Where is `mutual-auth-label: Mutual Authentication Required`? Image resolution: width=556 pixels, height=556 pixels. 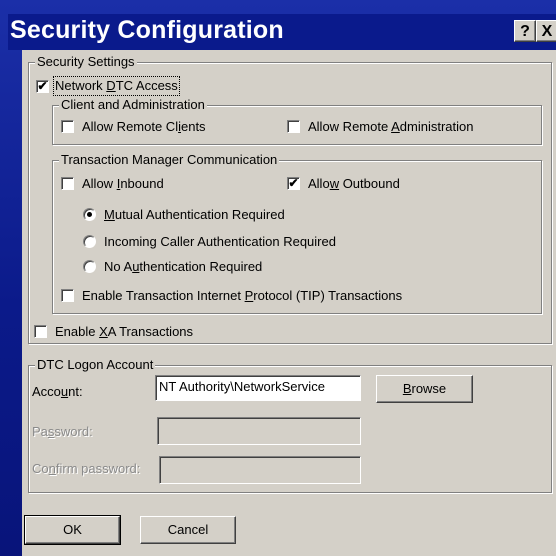 mutual-auth-label: Mutual Authentication Required is located at coordinates (194, 215).